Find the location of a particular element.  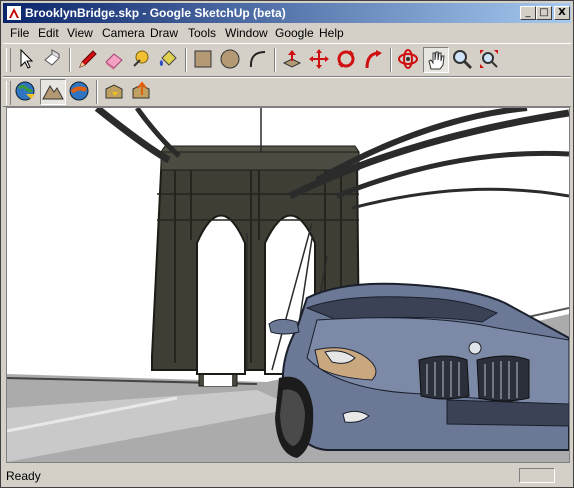

arc-icon is located at coordinates (257, 59).